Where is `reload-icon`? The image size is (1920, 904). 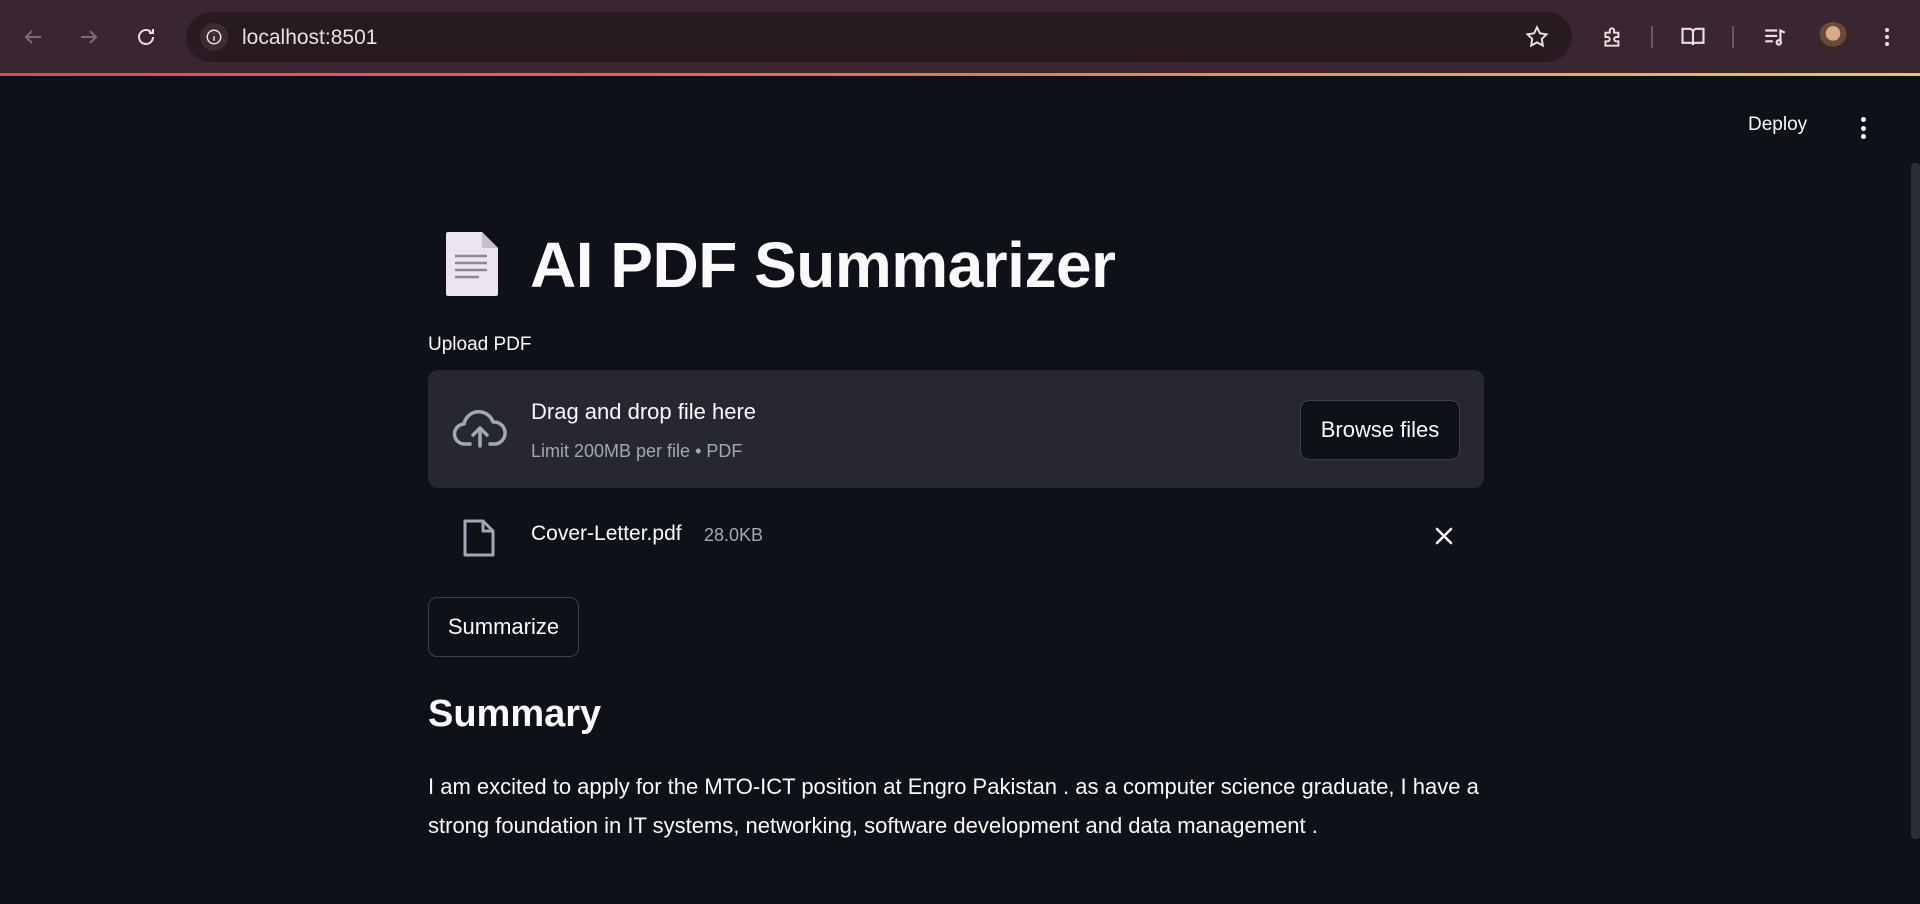
reload-icon is located at coordinates (146, 37).